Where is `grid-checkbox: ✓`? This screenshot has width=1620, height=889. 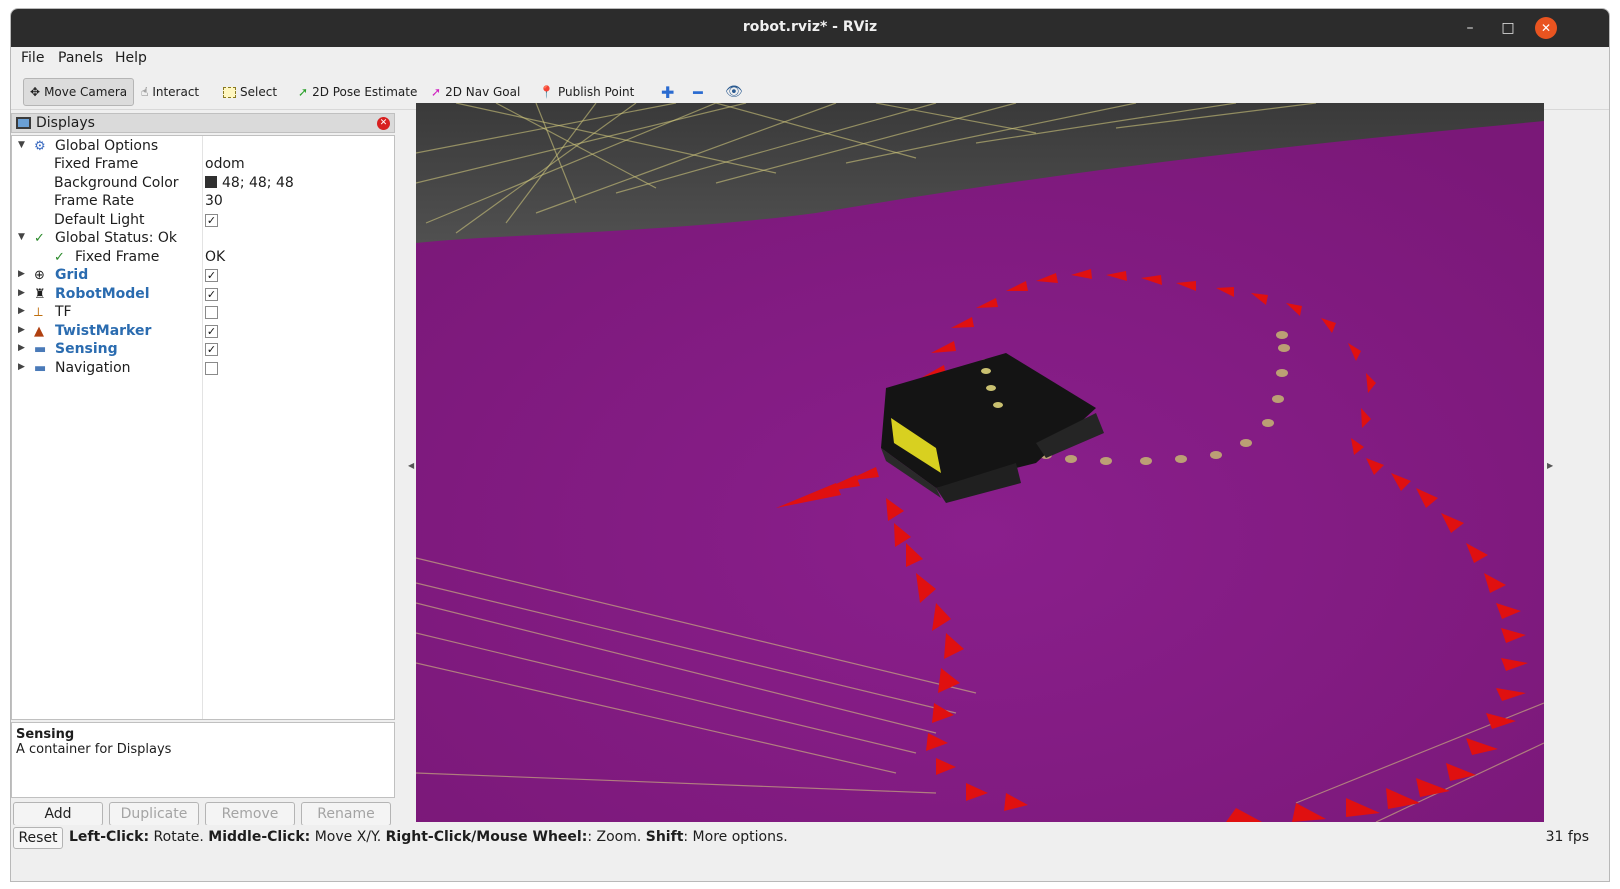
grid-checkbox: ✓ is located at coordinates (211, 275).